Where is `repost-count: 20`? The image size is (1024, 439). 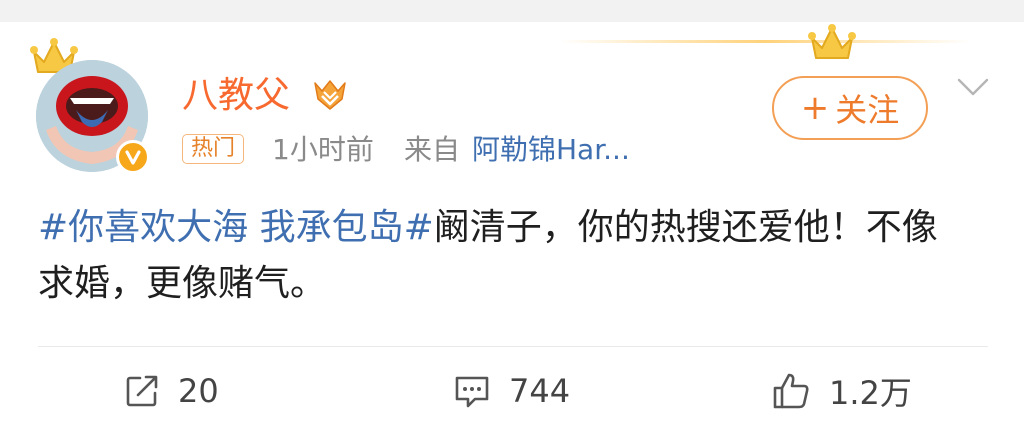 repost-count: 20 is located at coordinates (198, 391).